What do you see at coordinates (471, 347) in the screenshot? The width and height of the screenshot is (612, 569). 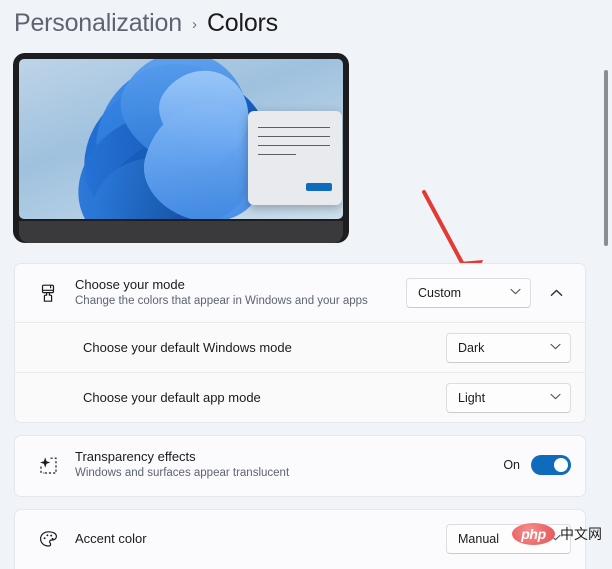 I see `default-windows-mode-value: Dark` at bounding box center [471, 347].